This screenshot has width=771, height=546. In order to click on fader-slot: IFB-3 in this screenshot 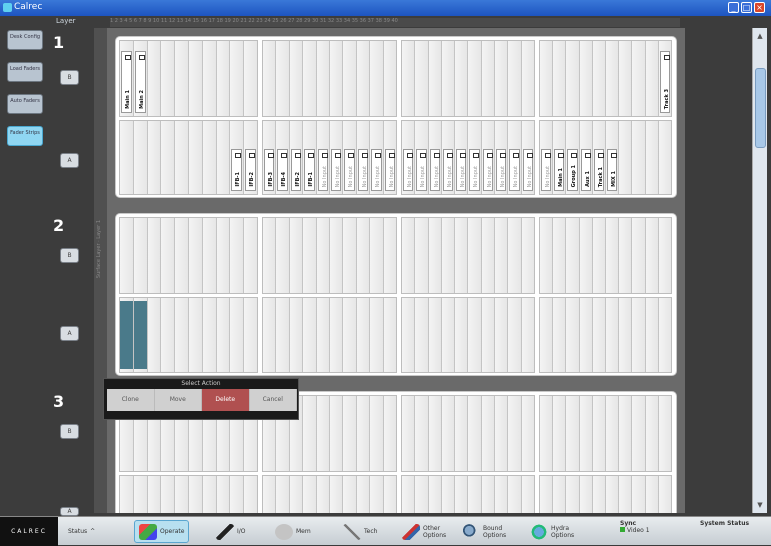, I will do `click(270, 157)`.